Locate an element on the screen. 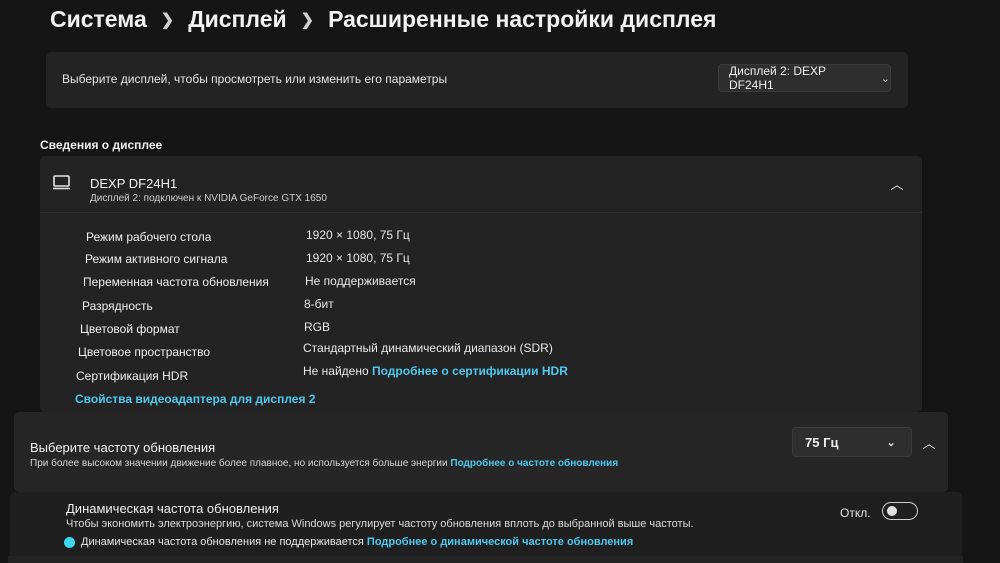 This screenshot has height=563, width=1000. prop-value-hdr: Не найдено Подробнее о сертификации HDR is located at coordinates (435, 371).